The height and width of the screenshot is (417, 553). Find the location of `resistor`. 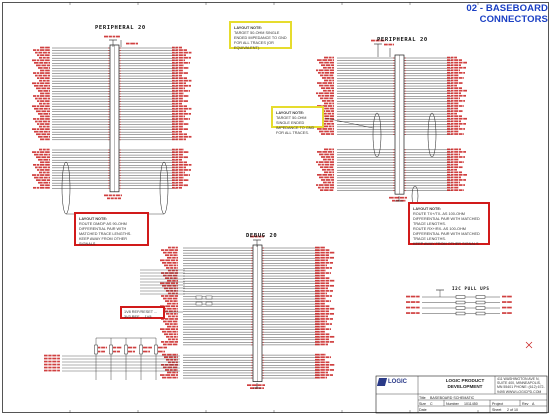

resistor is located at coordinates (96, 349).